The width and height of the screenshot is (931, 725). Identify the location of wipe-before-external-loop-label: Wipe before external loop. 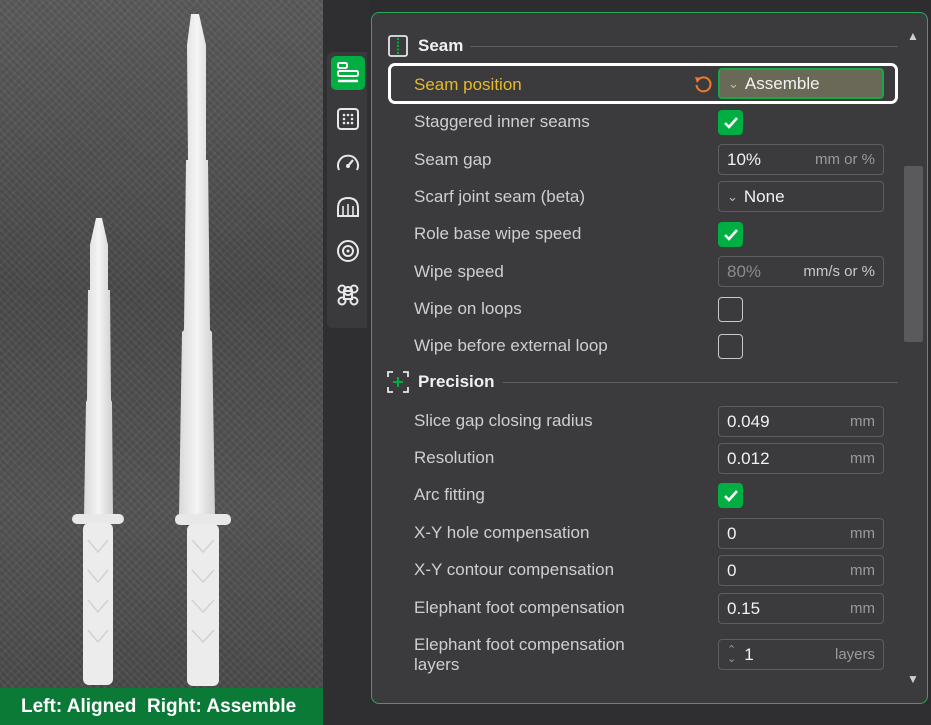
(511, 345).